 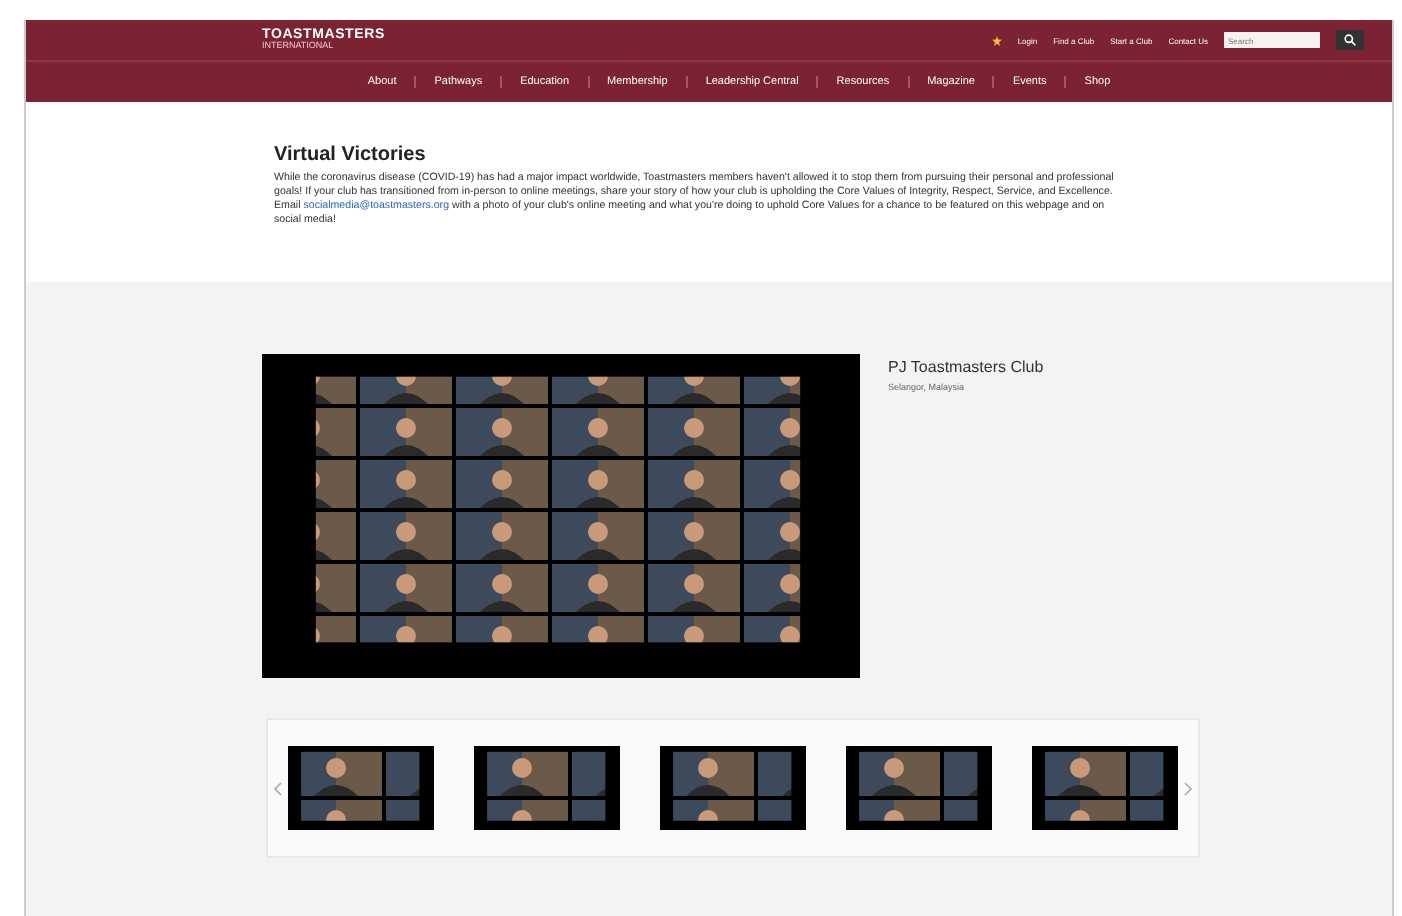 I want to click on star-icon, so click(x=996, y=40).